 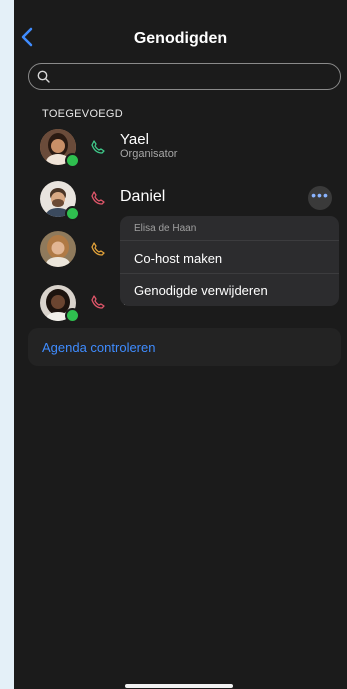 I want to click on search-icon, so click(x=43, y=76).